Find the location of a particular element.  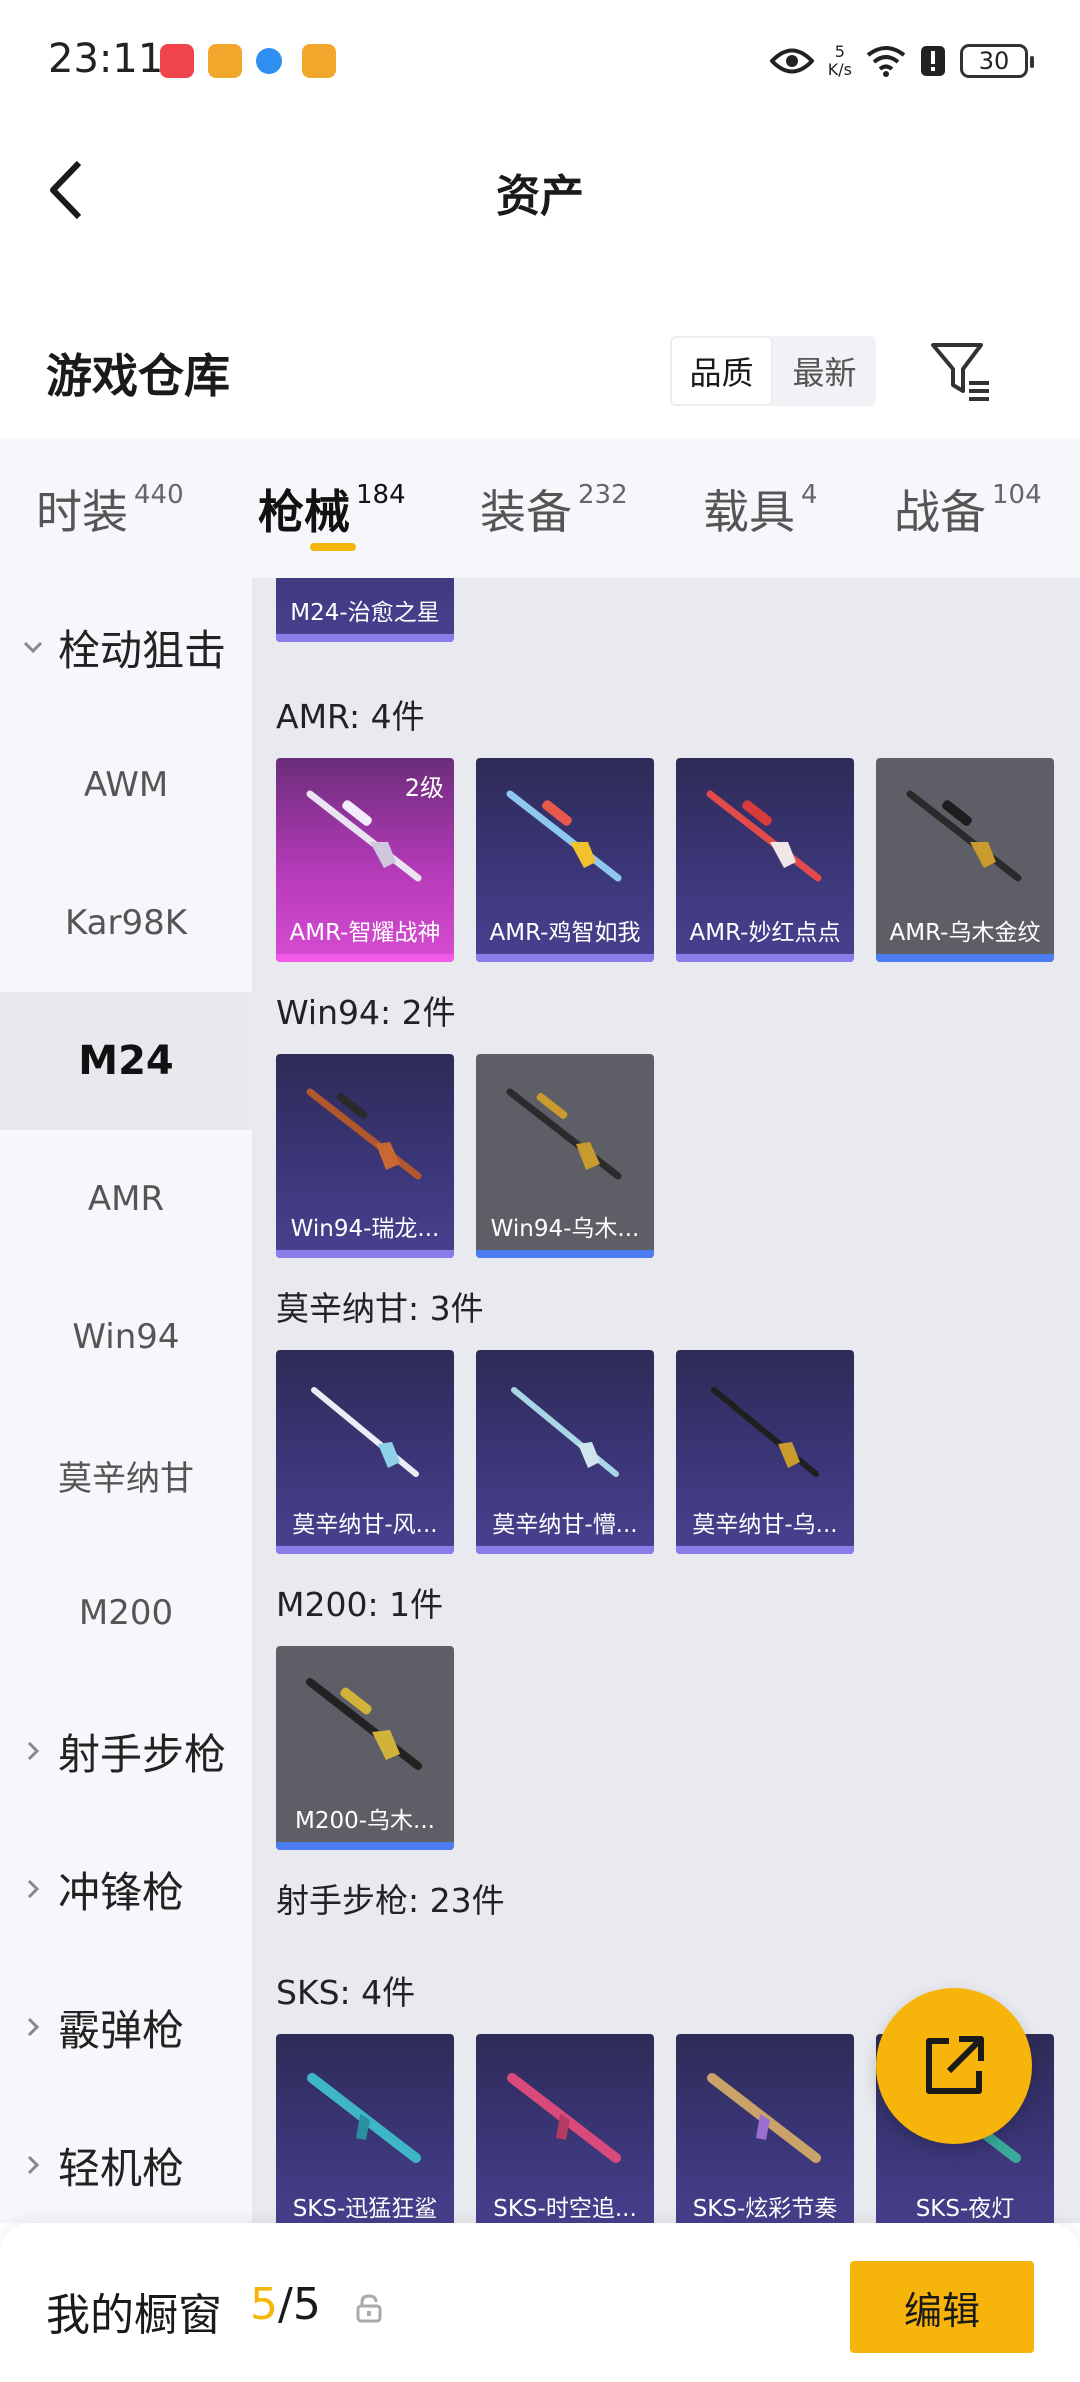

sort-newest-option: 最新 is located at coordinates (824, 371).